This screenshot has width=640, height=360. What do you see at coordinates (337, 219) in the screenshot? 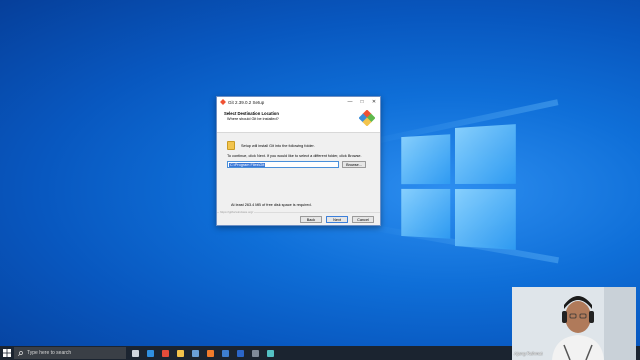
I see `next-button: Next` at bounding box center [337, 219].